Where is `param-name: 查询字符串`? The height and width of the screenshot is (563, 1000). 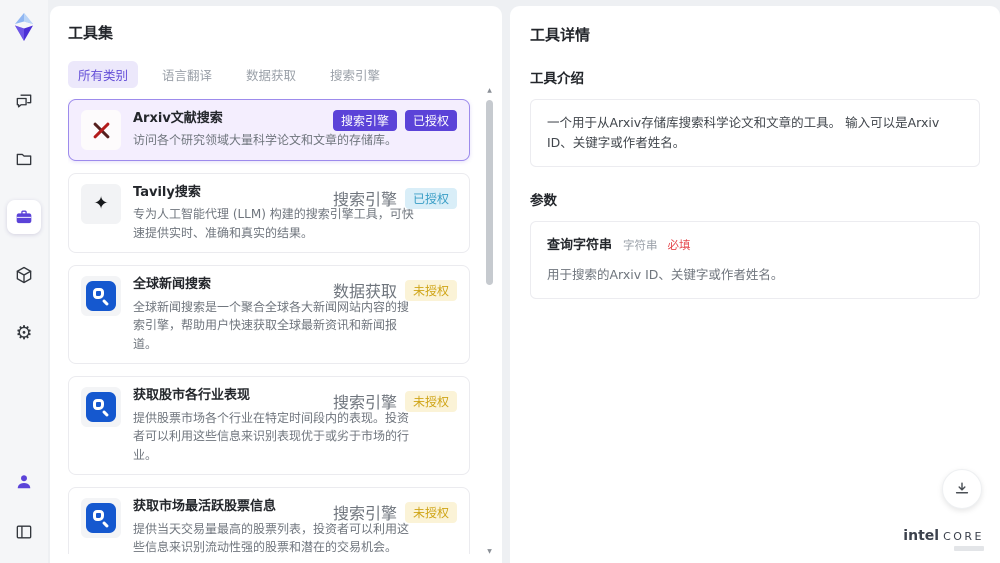 param-name: 查询字符串 is located at coordinates (580, 245).